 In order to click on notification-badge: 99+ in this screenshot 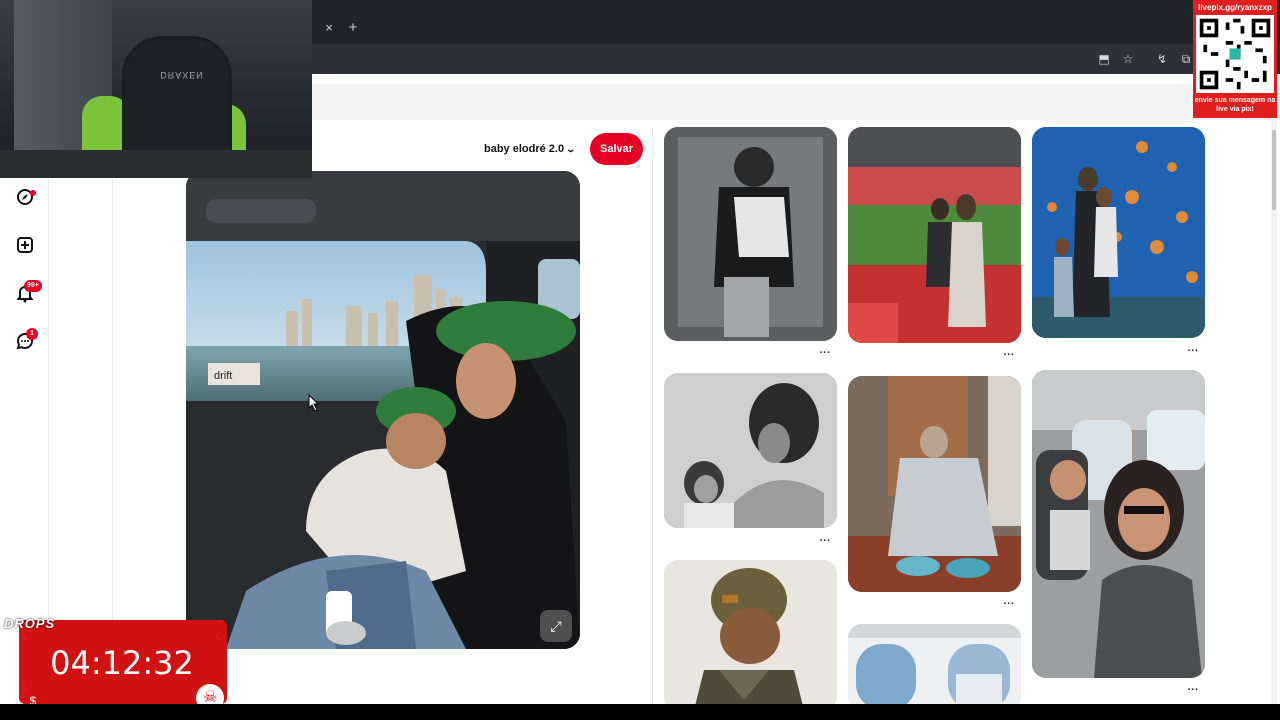, I will do `click(33, 286)`.